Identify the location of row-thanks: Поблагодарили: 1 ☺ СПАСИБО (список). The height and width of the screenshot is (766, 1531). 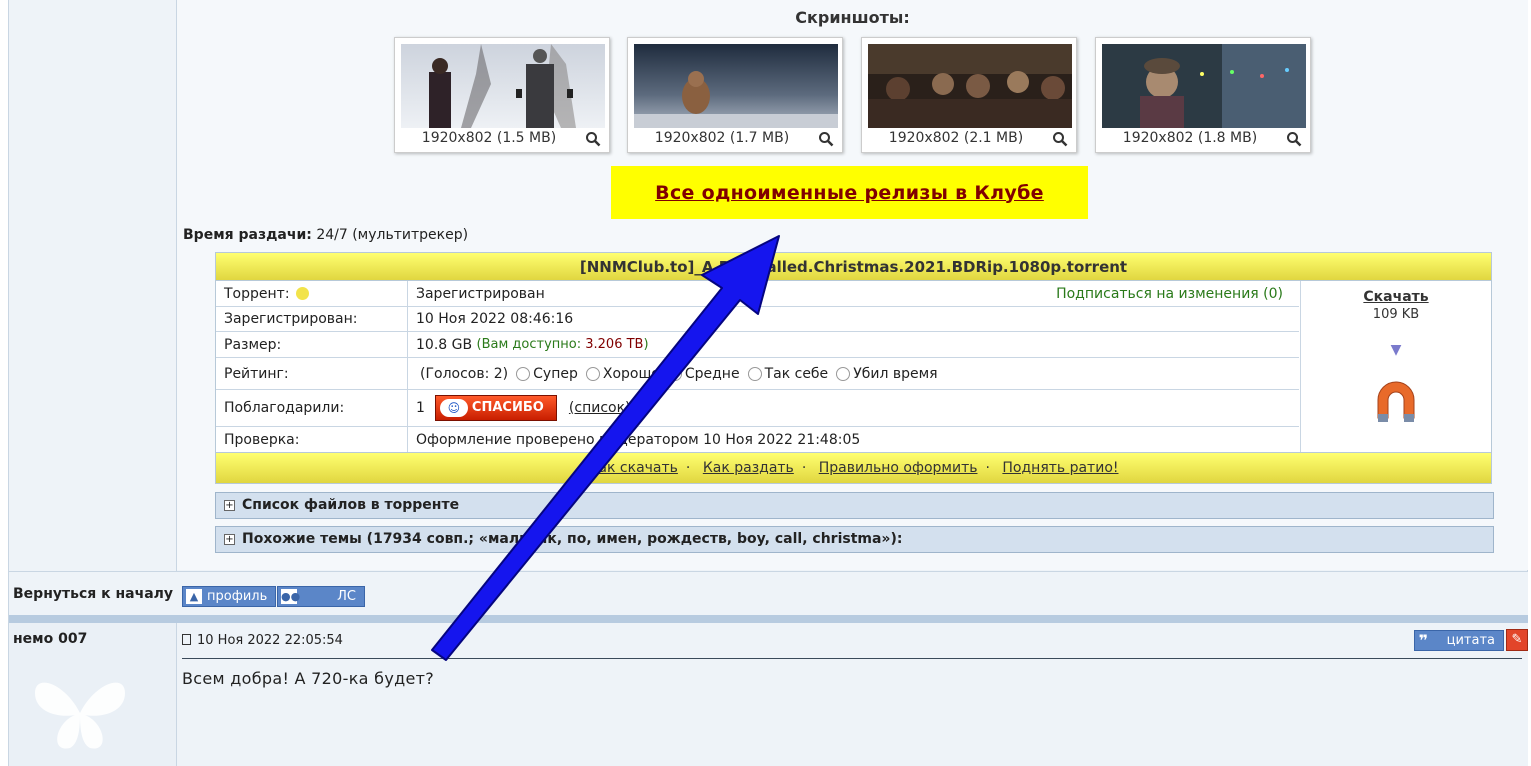
(757, 408).